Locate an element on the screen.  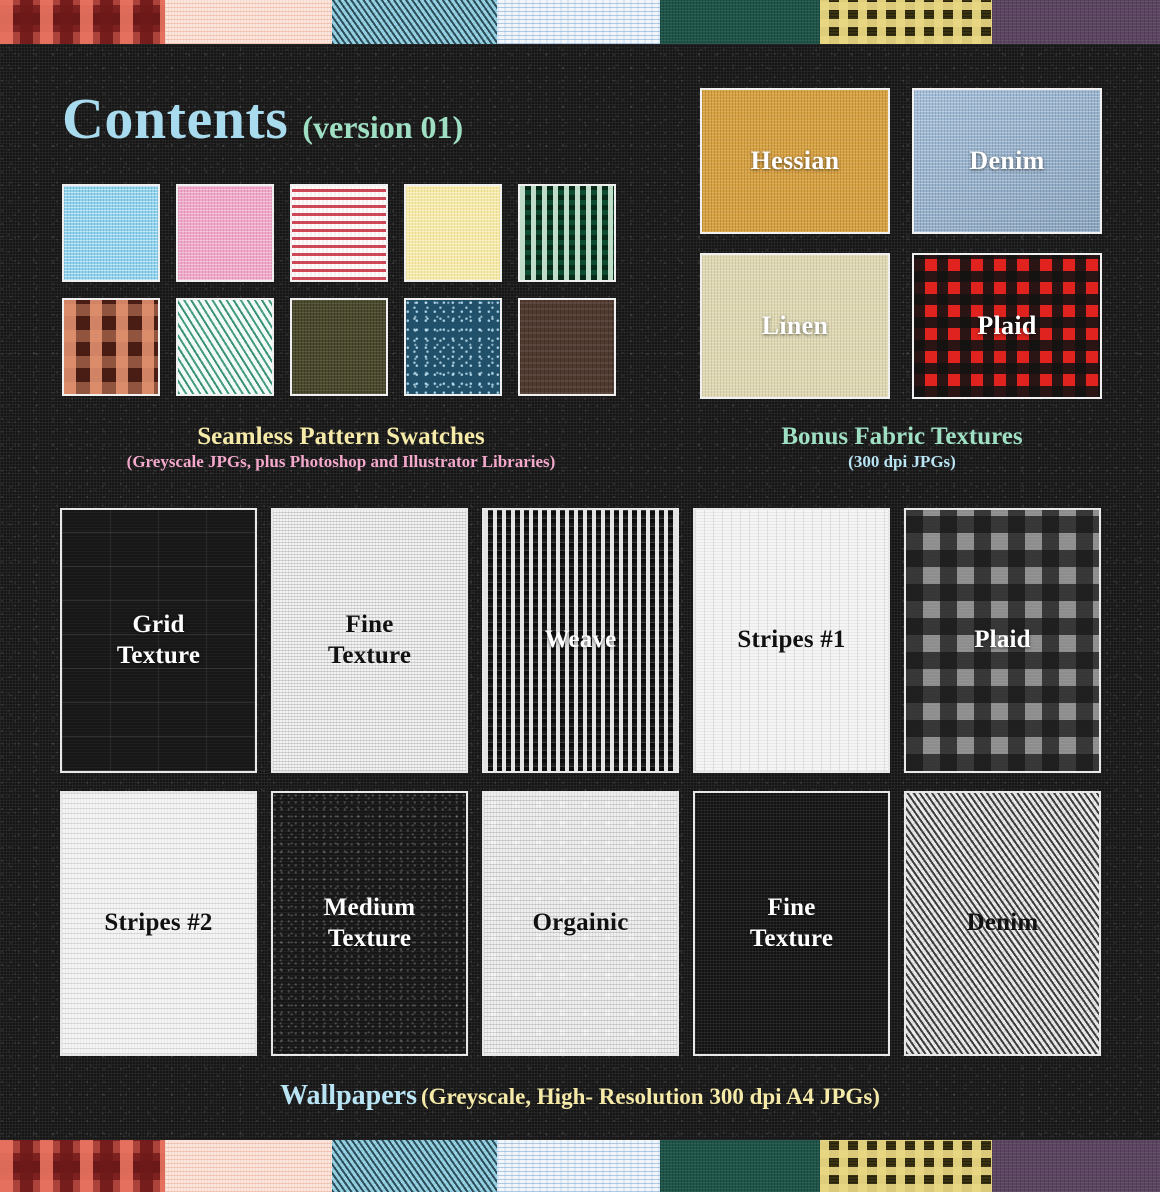
bonus-card-hessian: Hessian is located at coordinates (795, 161).